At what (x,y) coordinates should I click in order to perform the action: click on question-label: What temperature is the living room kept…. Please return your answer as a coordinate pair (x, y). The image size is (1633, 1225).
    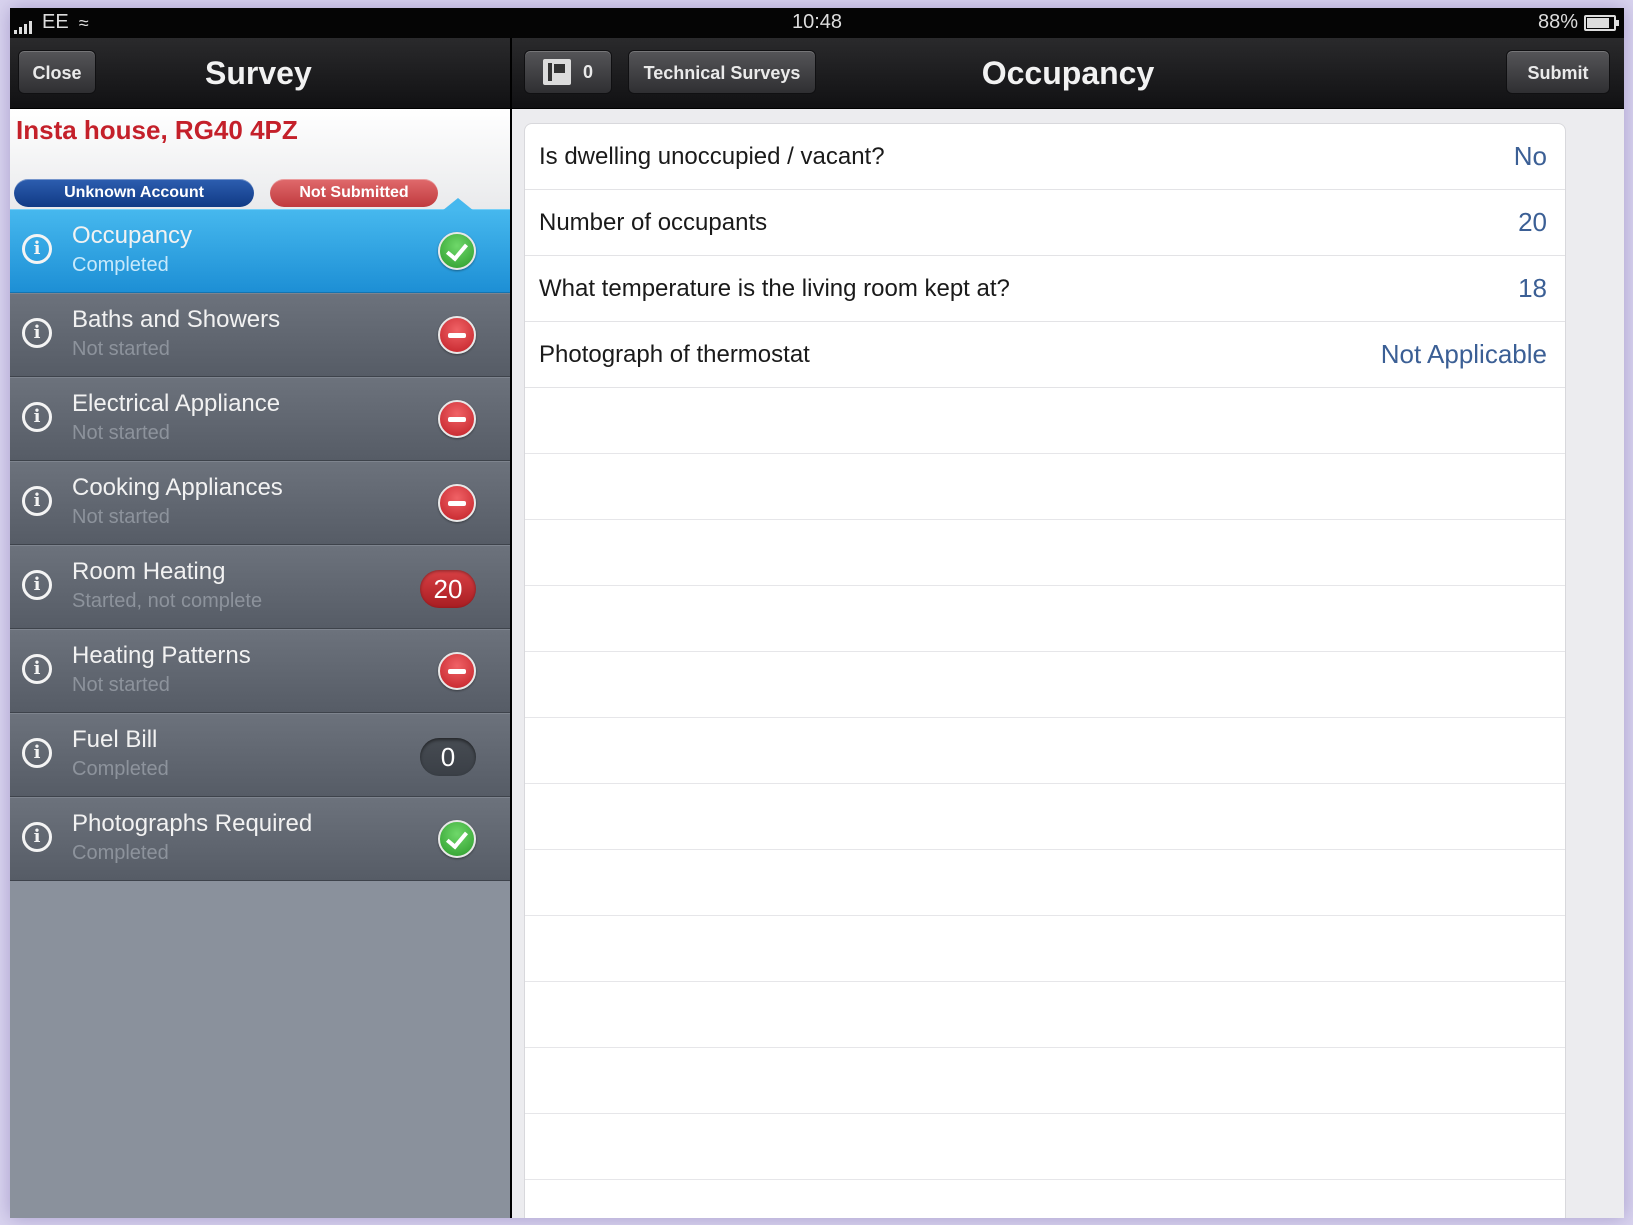
    Looking at the image, I should click on (774, 288).